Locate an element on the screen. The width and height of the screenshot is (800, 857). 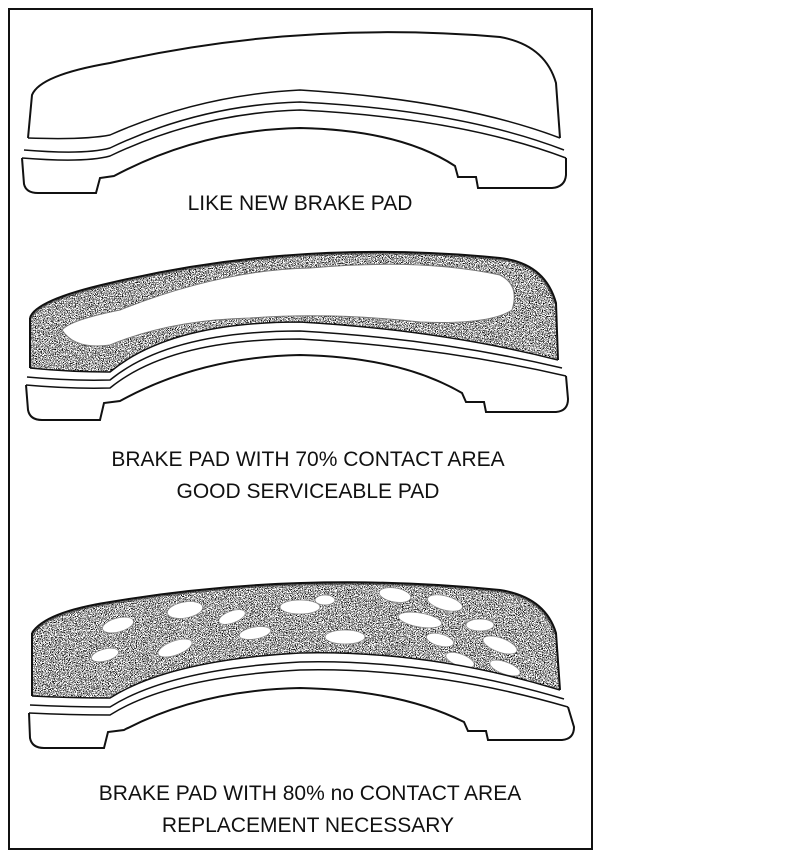
caption-70-contact-line2: GOOD SERVICEABLE PAD is located at coordinates (308, 491).